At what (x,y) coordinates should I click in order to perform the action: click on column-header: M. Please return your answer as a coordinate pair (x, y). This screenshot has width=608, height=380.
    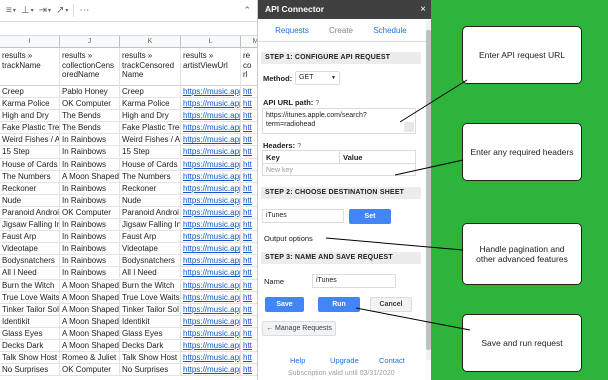
    Looking at the image, I should click on (249, 42).